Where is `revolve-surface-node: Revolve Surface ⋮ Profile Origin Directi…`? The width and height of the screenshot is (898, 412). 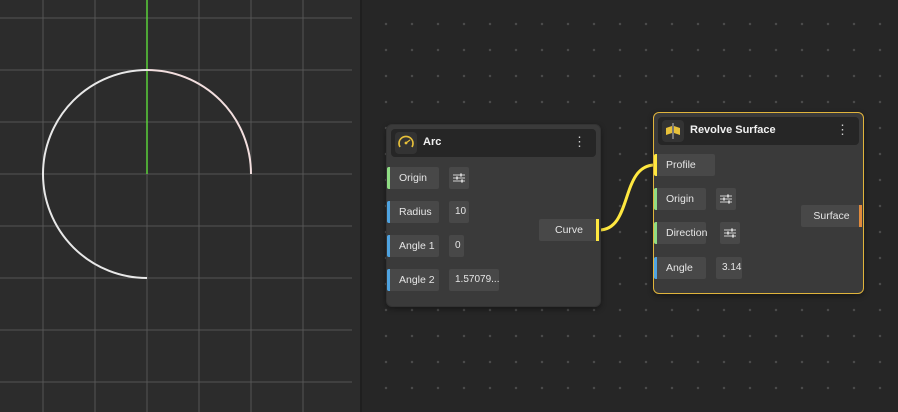 revolve-surface-node: Revolve Surface ⋮ Profile Origin Directi… is located at coordinates (758, 203).